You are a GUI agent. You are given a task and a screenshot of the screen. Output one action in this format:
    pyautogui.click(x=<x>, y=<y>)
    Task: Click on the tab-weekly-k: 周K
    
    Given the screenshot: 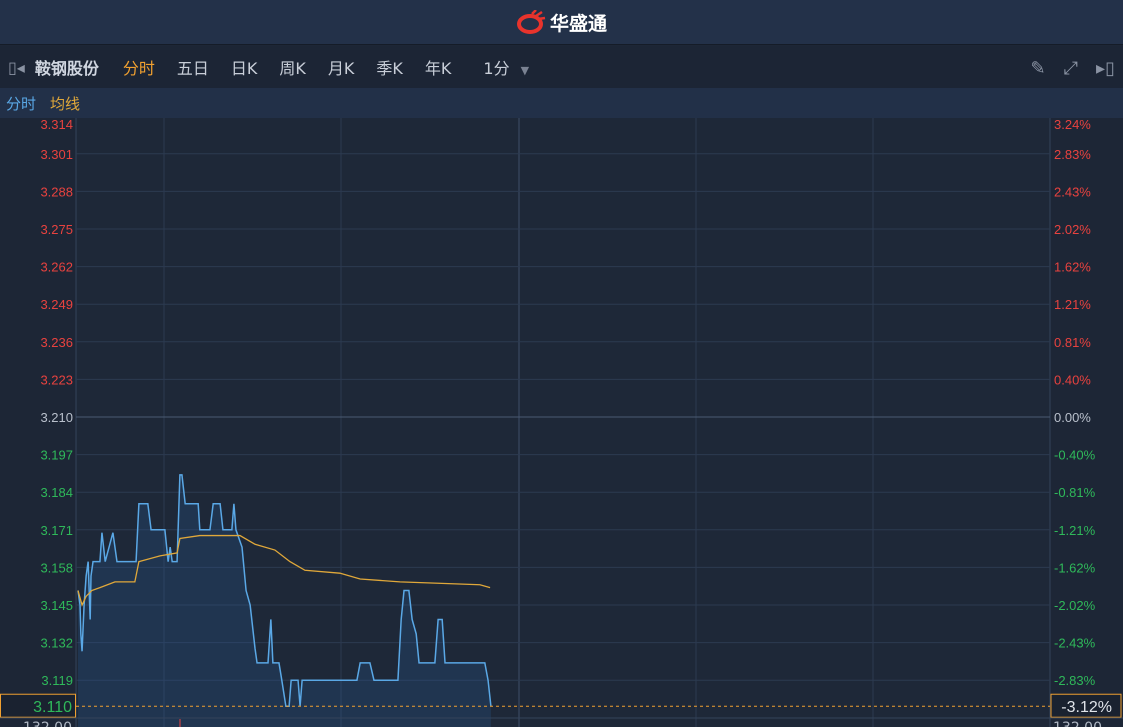 What is the action you would take?
    pyautogui.click(x=292, y=67)
    